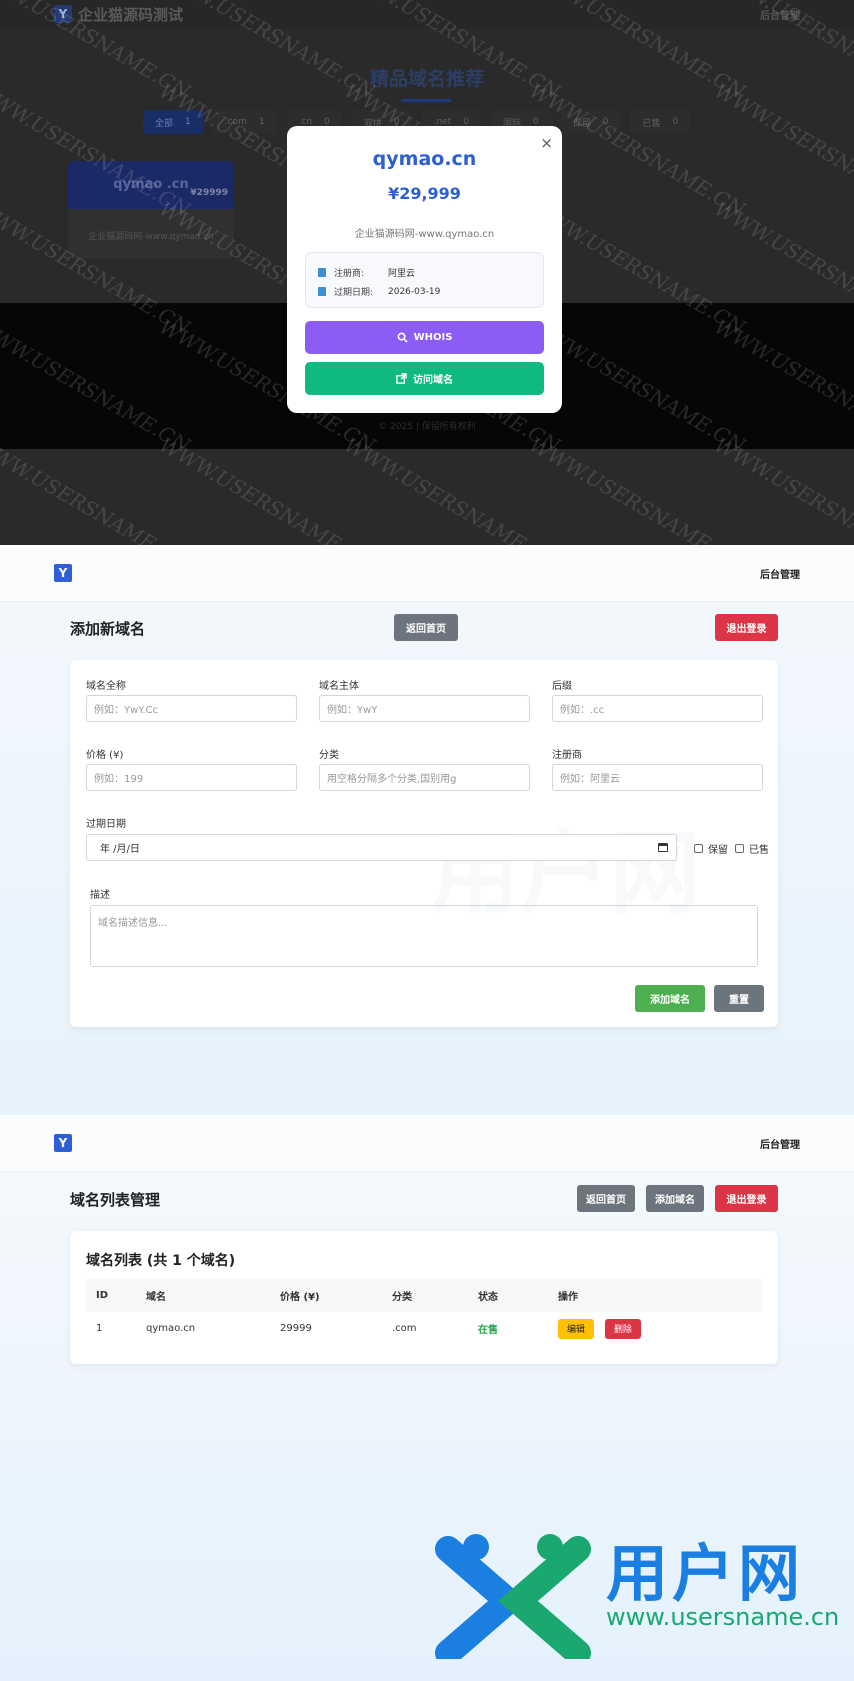 This screenshot has height=1681, width=854. Describe the element at coordinates (513, 1596) in the screenshot. I see `brand-x-icon` at that location.